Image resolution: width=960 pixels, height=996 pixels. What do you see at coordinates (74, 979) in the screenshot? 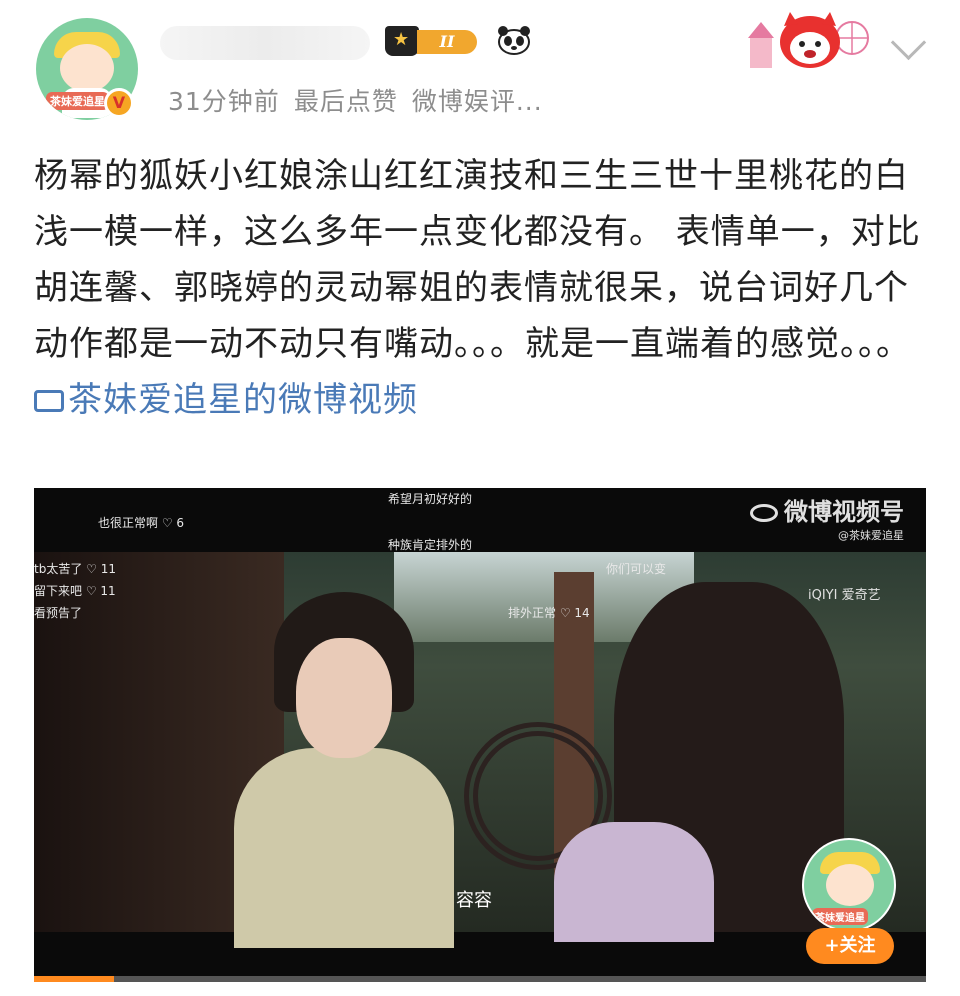
I see `video-progress-fill` at bounding box center [74, 979].